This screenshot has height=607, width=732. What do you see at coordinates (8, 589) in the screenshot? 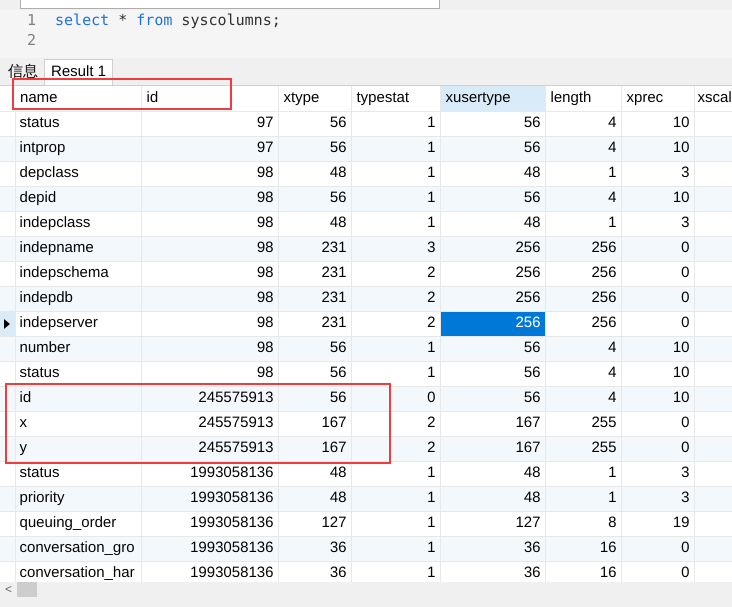
I see `scroll-left-button: <` at bounding box center [8, 589].